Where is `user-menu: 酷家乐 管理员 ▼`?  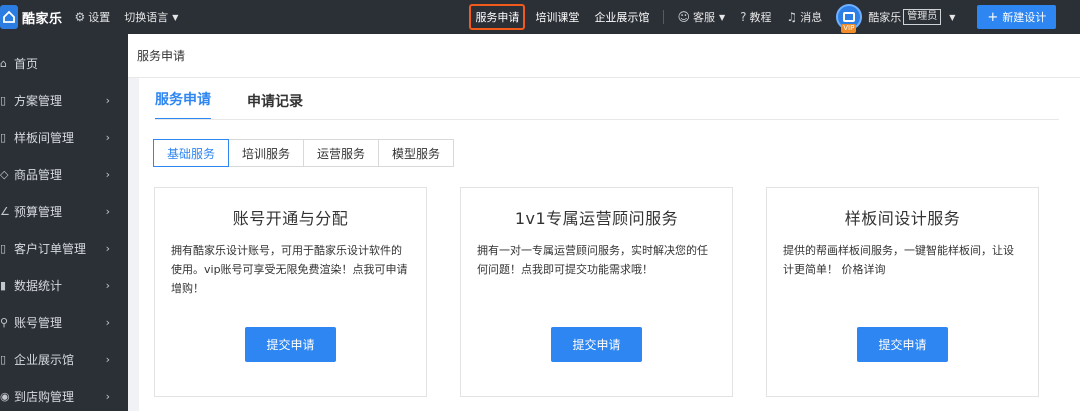
user-menu: 酷家乐 管理员 ▼ is located at coordinates (911, 17).